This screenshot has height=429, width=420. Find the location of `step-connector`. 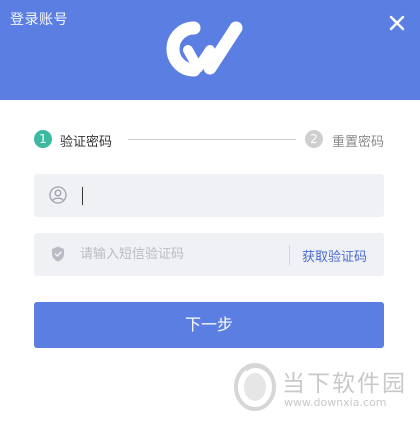

step-connector is located at coordinates (212, 139).